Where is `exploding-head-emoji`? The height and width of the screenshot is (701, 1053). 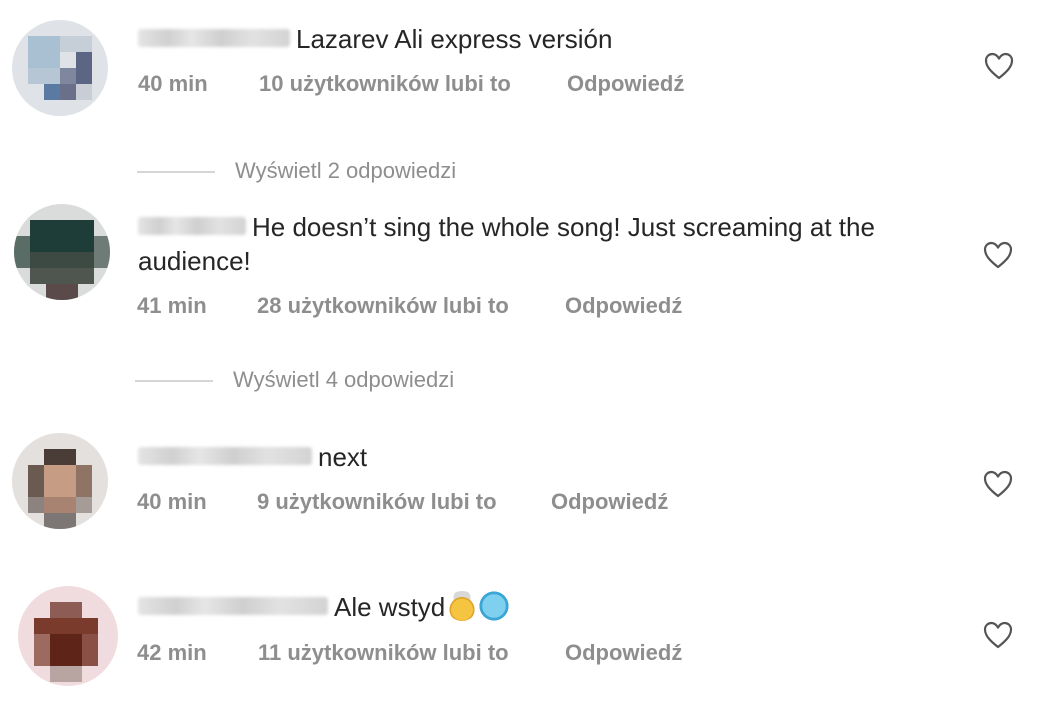
exploding-head-emoji is located at coordinates (462, 606).